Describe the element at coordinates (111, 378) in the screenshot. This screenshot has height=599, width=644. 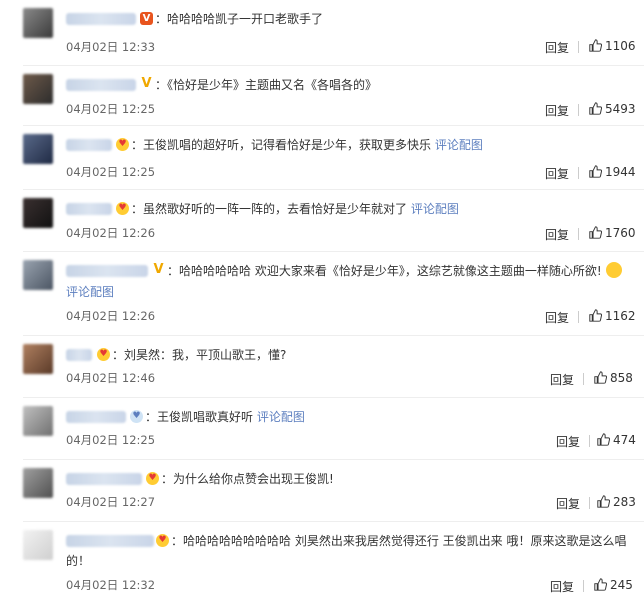
I see `comment-time: 04月02日 12:46` at that location.